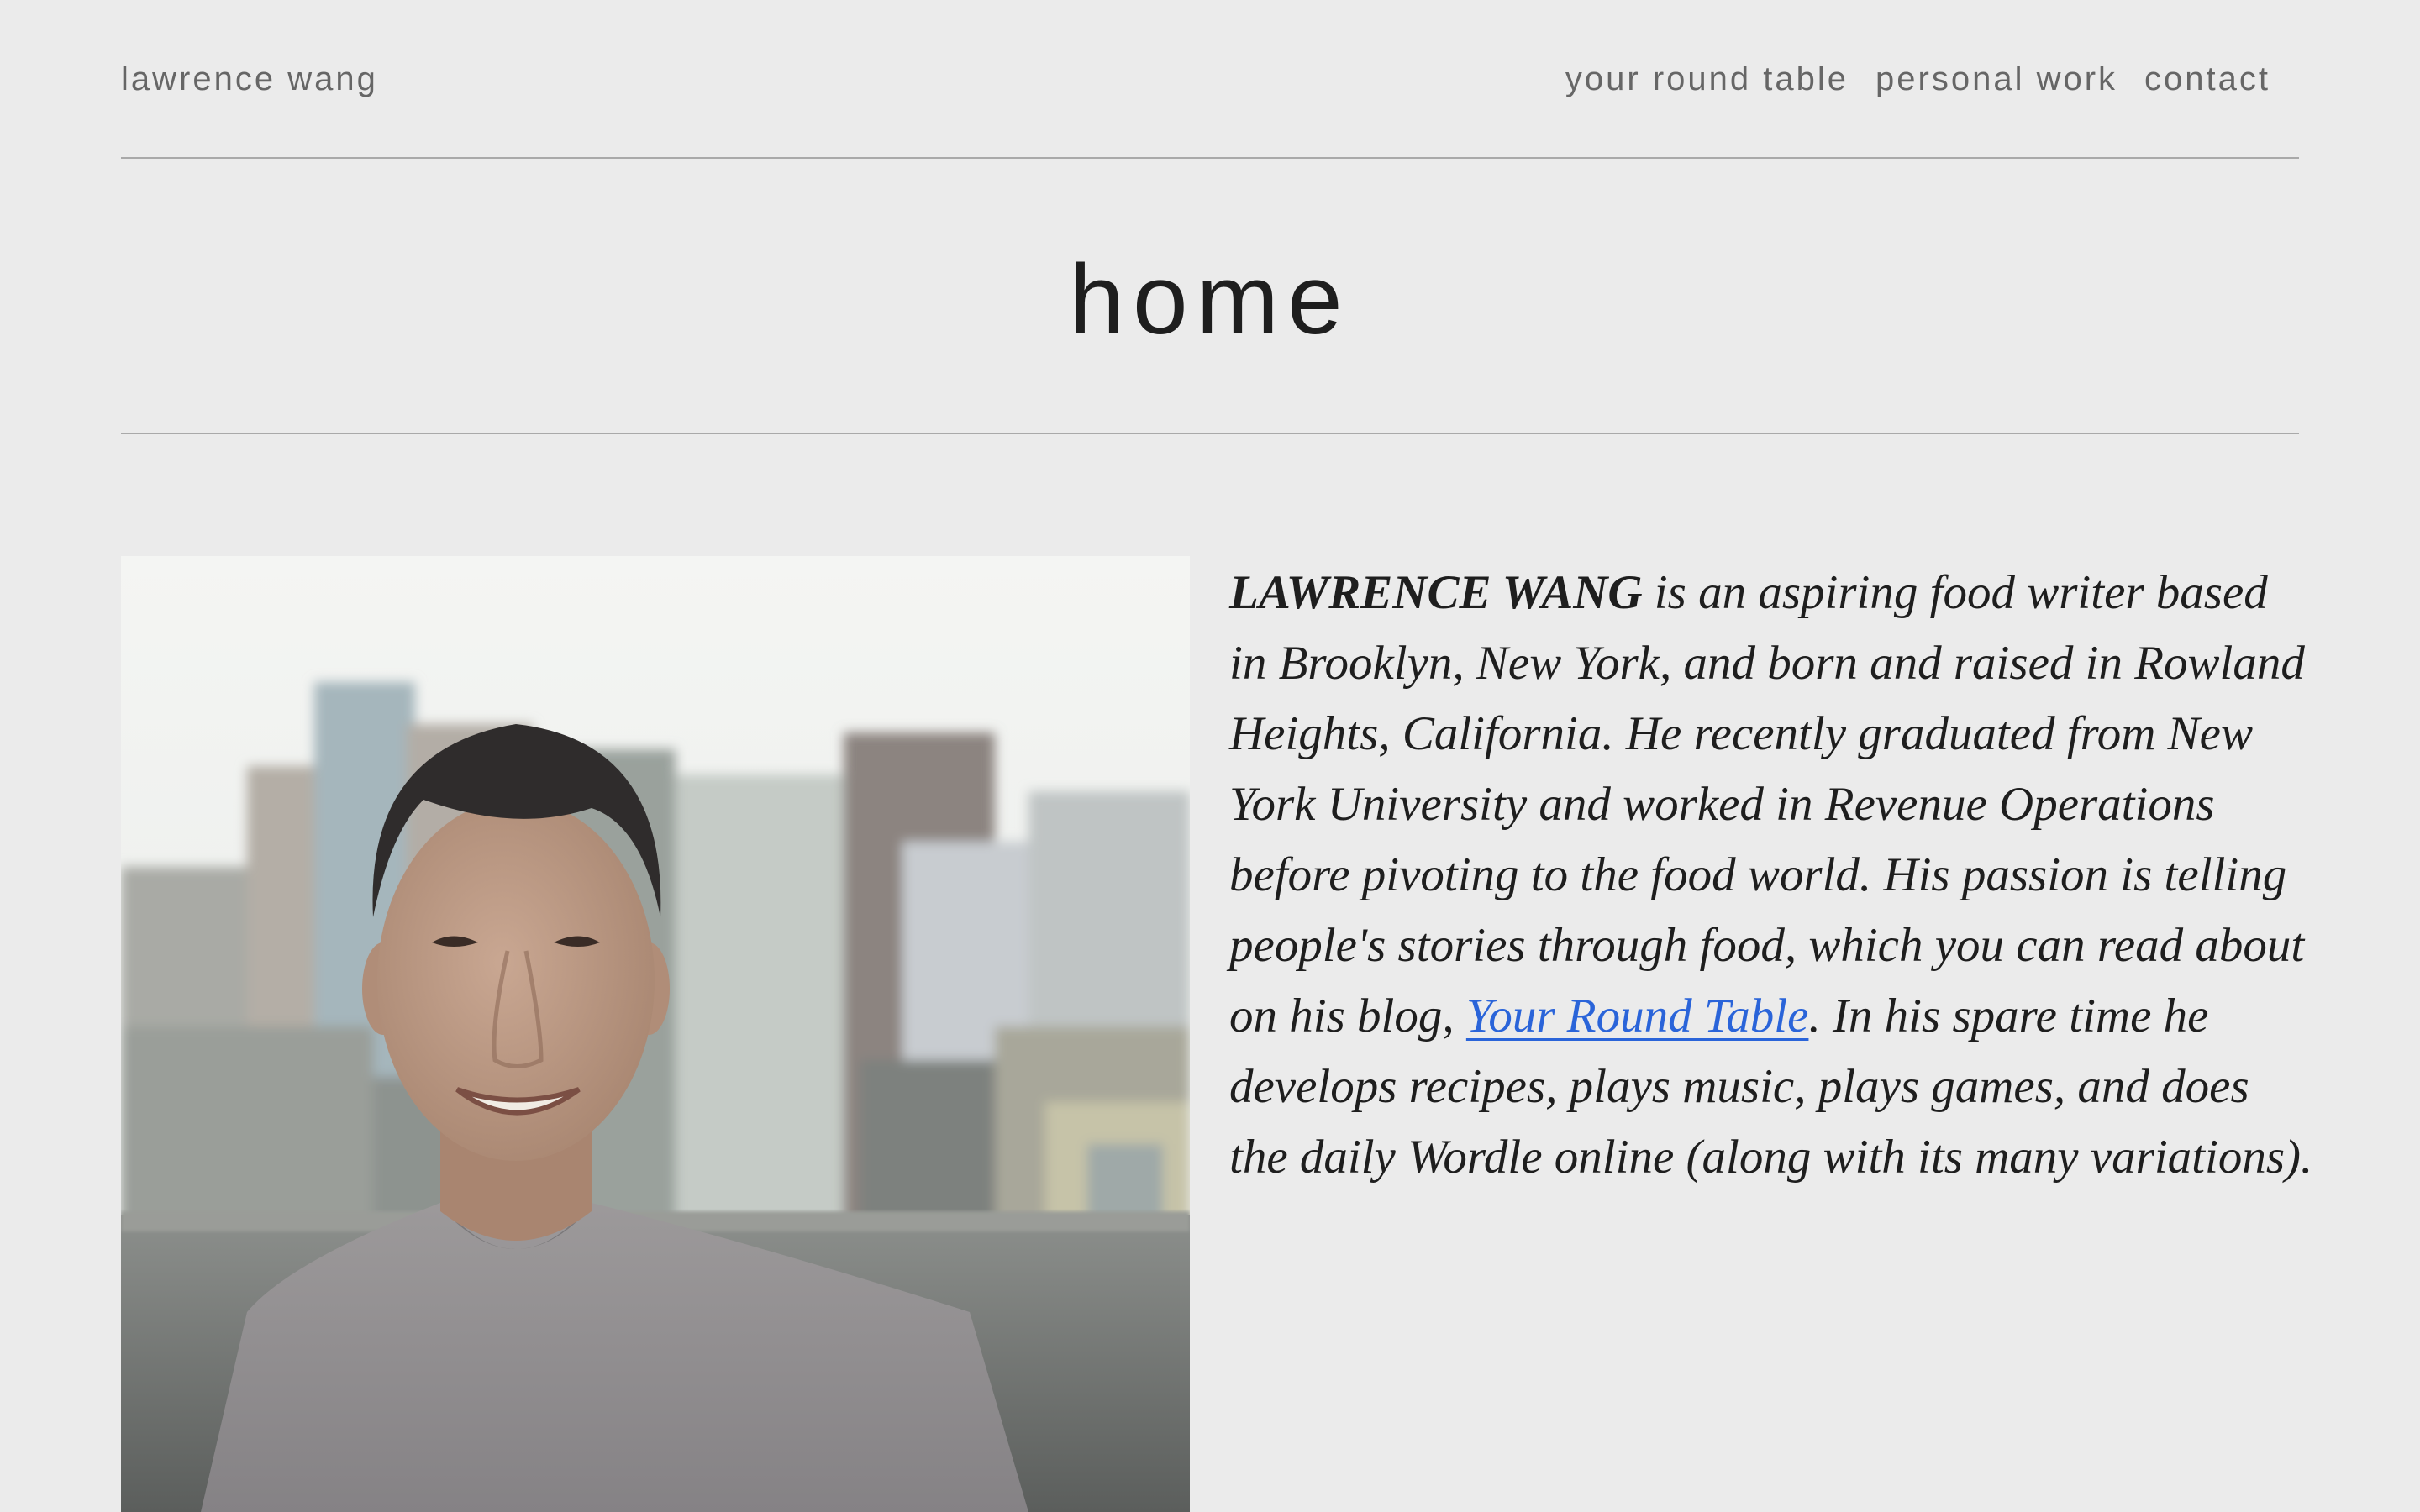 The height and width of the screenshot is (1512, 2420). Describe the element at coordinates (1210, 158) in the screenshot. I see `header-divider` at that location.